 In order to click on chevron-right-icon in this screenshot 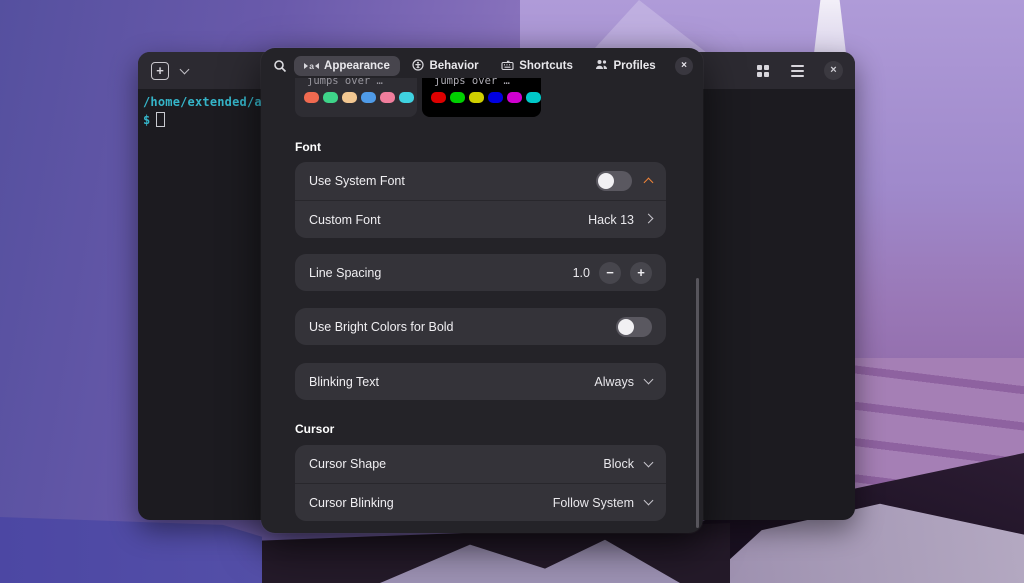, I will do `click(648, 218)`.